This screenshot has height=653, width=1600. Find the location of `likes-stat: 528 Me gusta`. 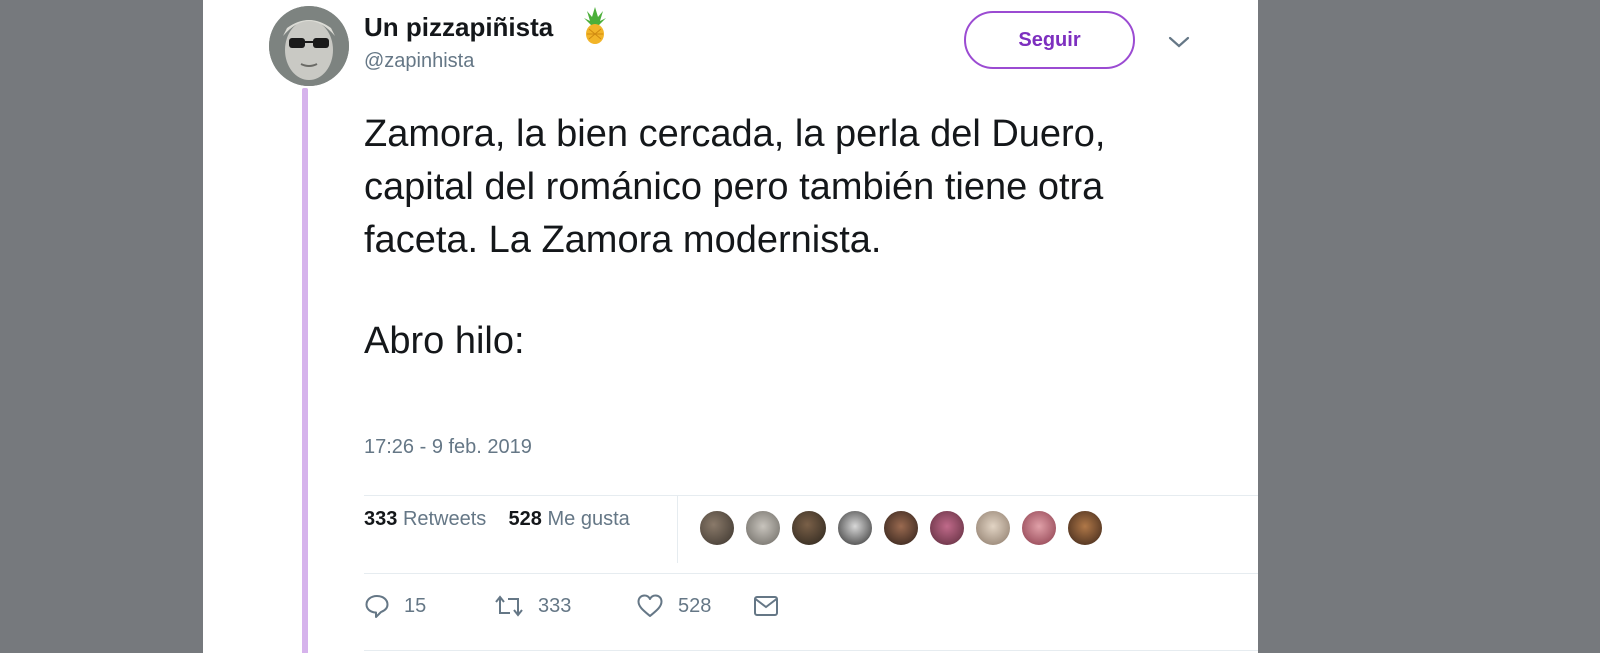

likes-stat: 528 Me gusta is located at coordinates (569, 519).